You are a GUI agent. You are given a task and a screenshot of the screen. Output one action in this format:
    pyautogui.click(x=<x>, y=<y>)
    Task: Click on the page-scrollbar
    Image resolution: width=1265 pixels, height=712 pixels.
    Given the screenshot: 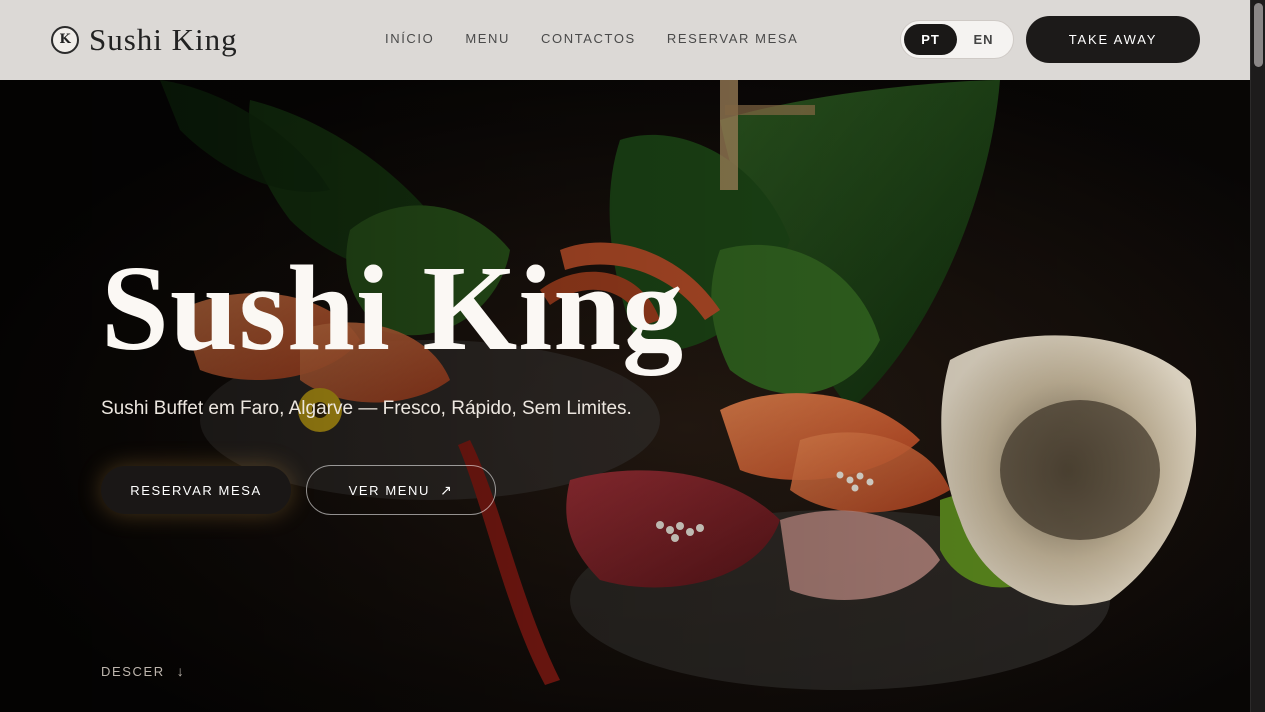 What is the action you would take?
    pyautogui.click(x=1257, y=356)
    